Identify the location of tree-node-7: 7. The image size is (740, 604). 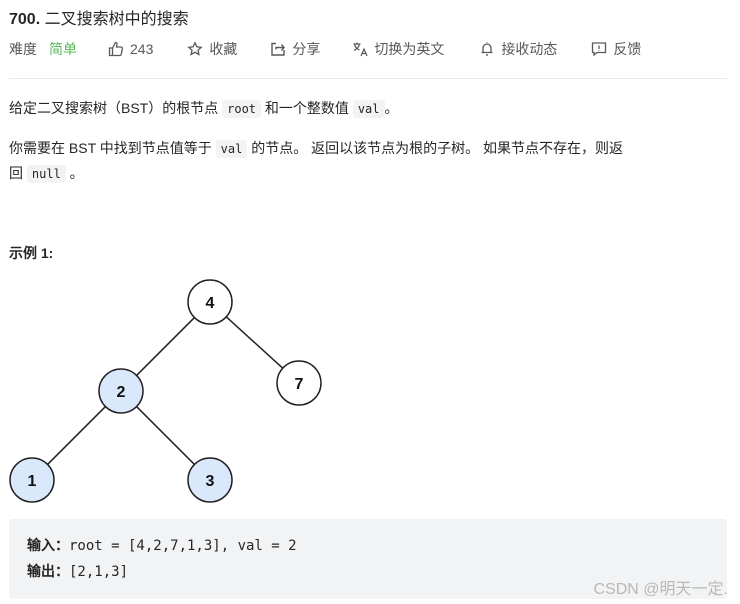
(299, 383).